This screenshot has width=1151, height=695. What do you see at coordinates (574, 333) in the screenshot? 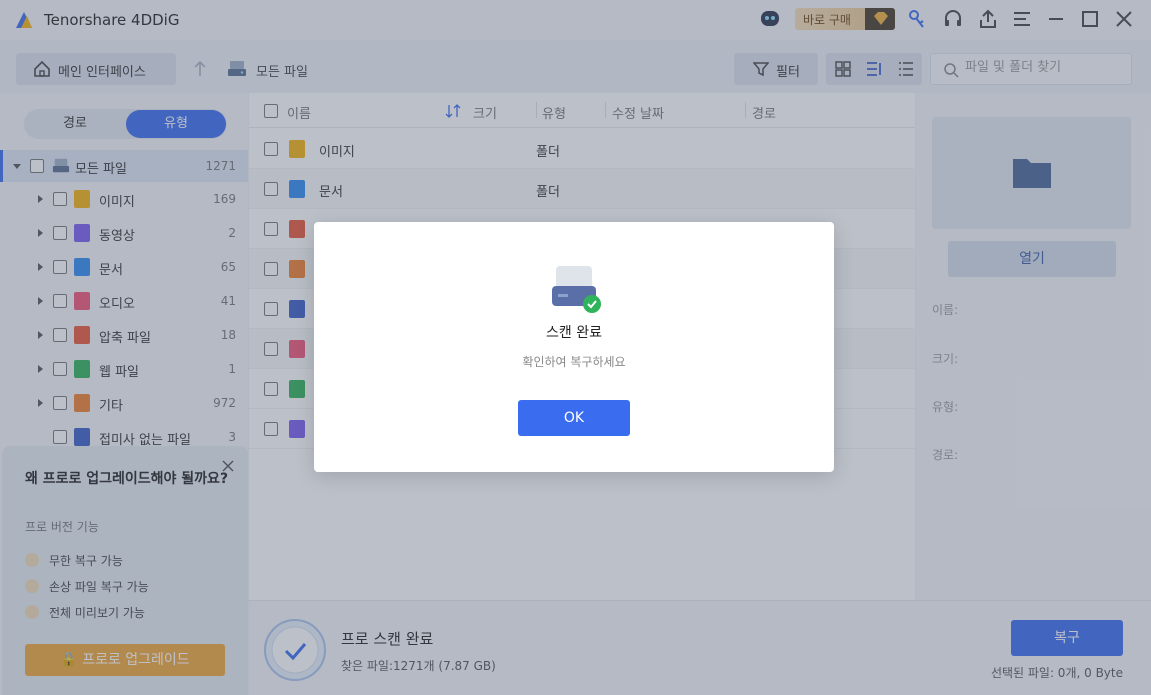
I see `dialog-title: 스캔 완료` at bounding box center [574, 333].